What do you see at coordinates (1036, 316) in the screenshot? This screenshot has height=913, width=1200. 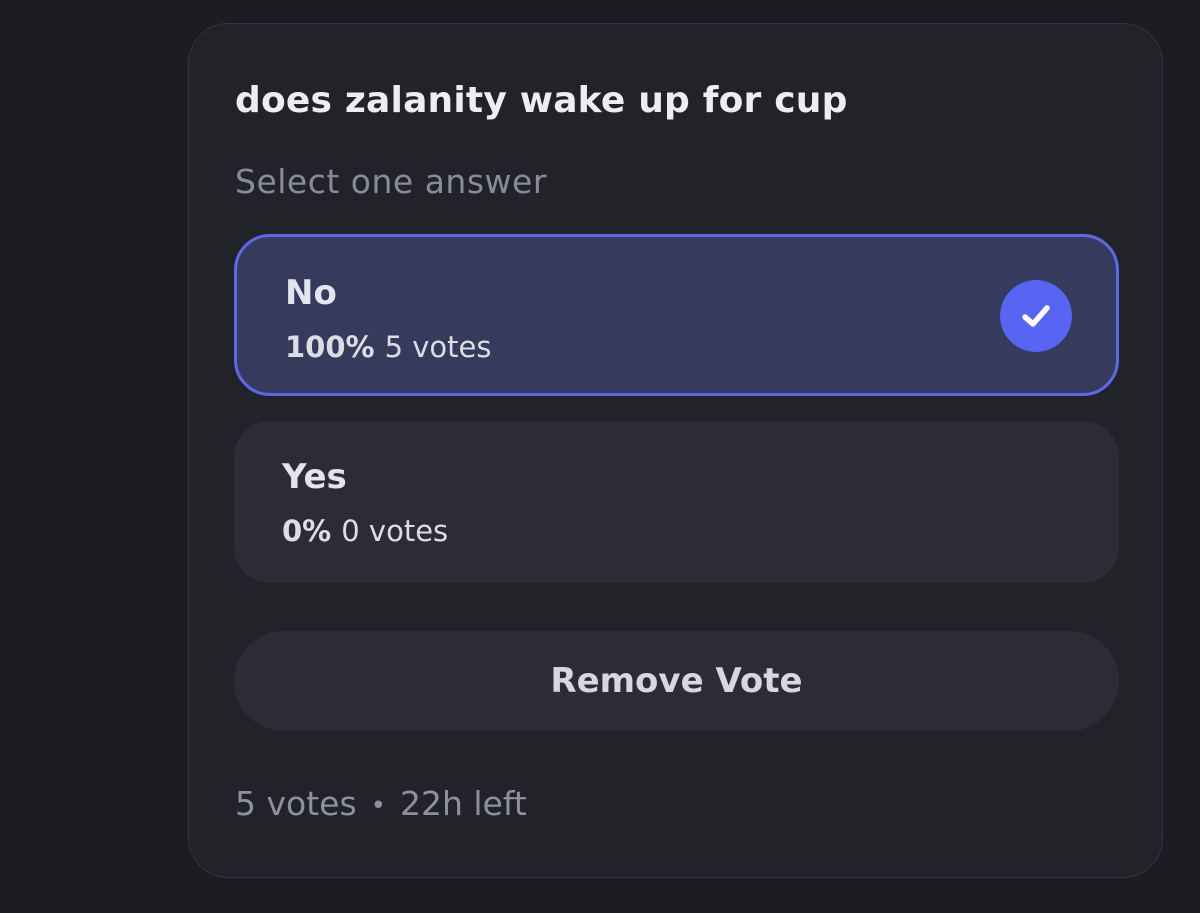 I see `check-circle-icon` at bounding box center [1036, 316].